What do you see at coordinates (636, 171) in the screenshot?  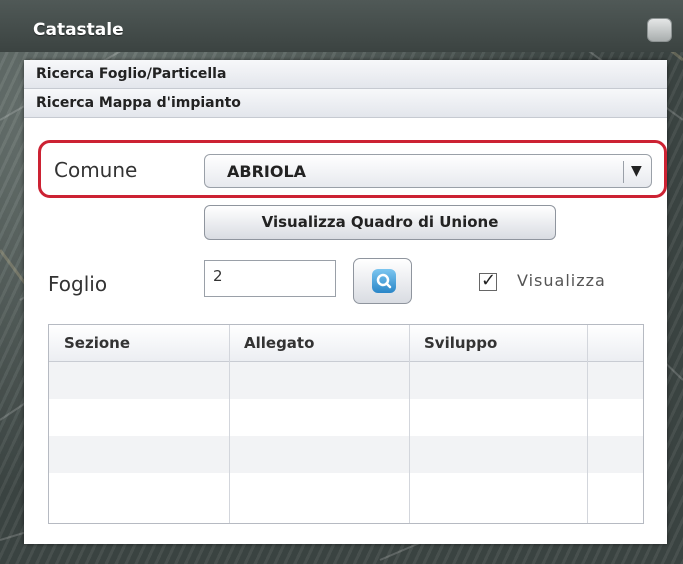 I see `chevron-down-icon: ▼` at bounding box center [636, 171].